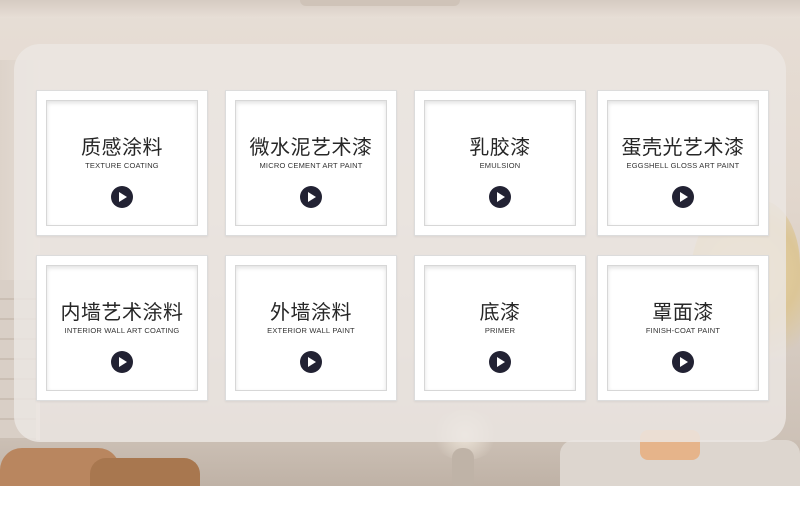  What do you see at coordinates (683, 312) in the screenshot?
I see `card-title: 罩面漆` at bounding box center [683, 312].